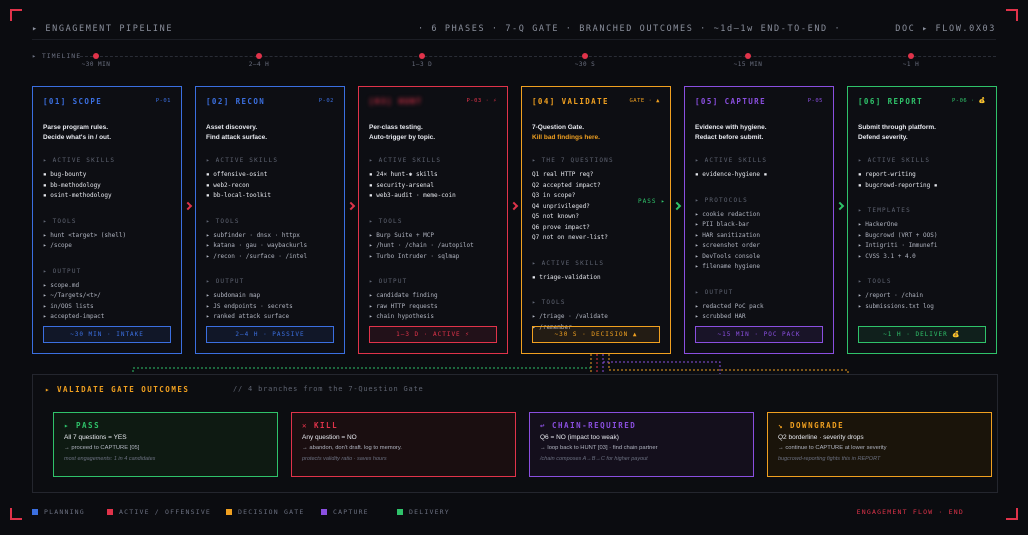 This screenshot has width=1028, height=535. What do you see at coordinates (102, 448) in the screenshot?
I see `outcome-action: → proceed to CAPTURE [05]` at bounding box center [102, 448].